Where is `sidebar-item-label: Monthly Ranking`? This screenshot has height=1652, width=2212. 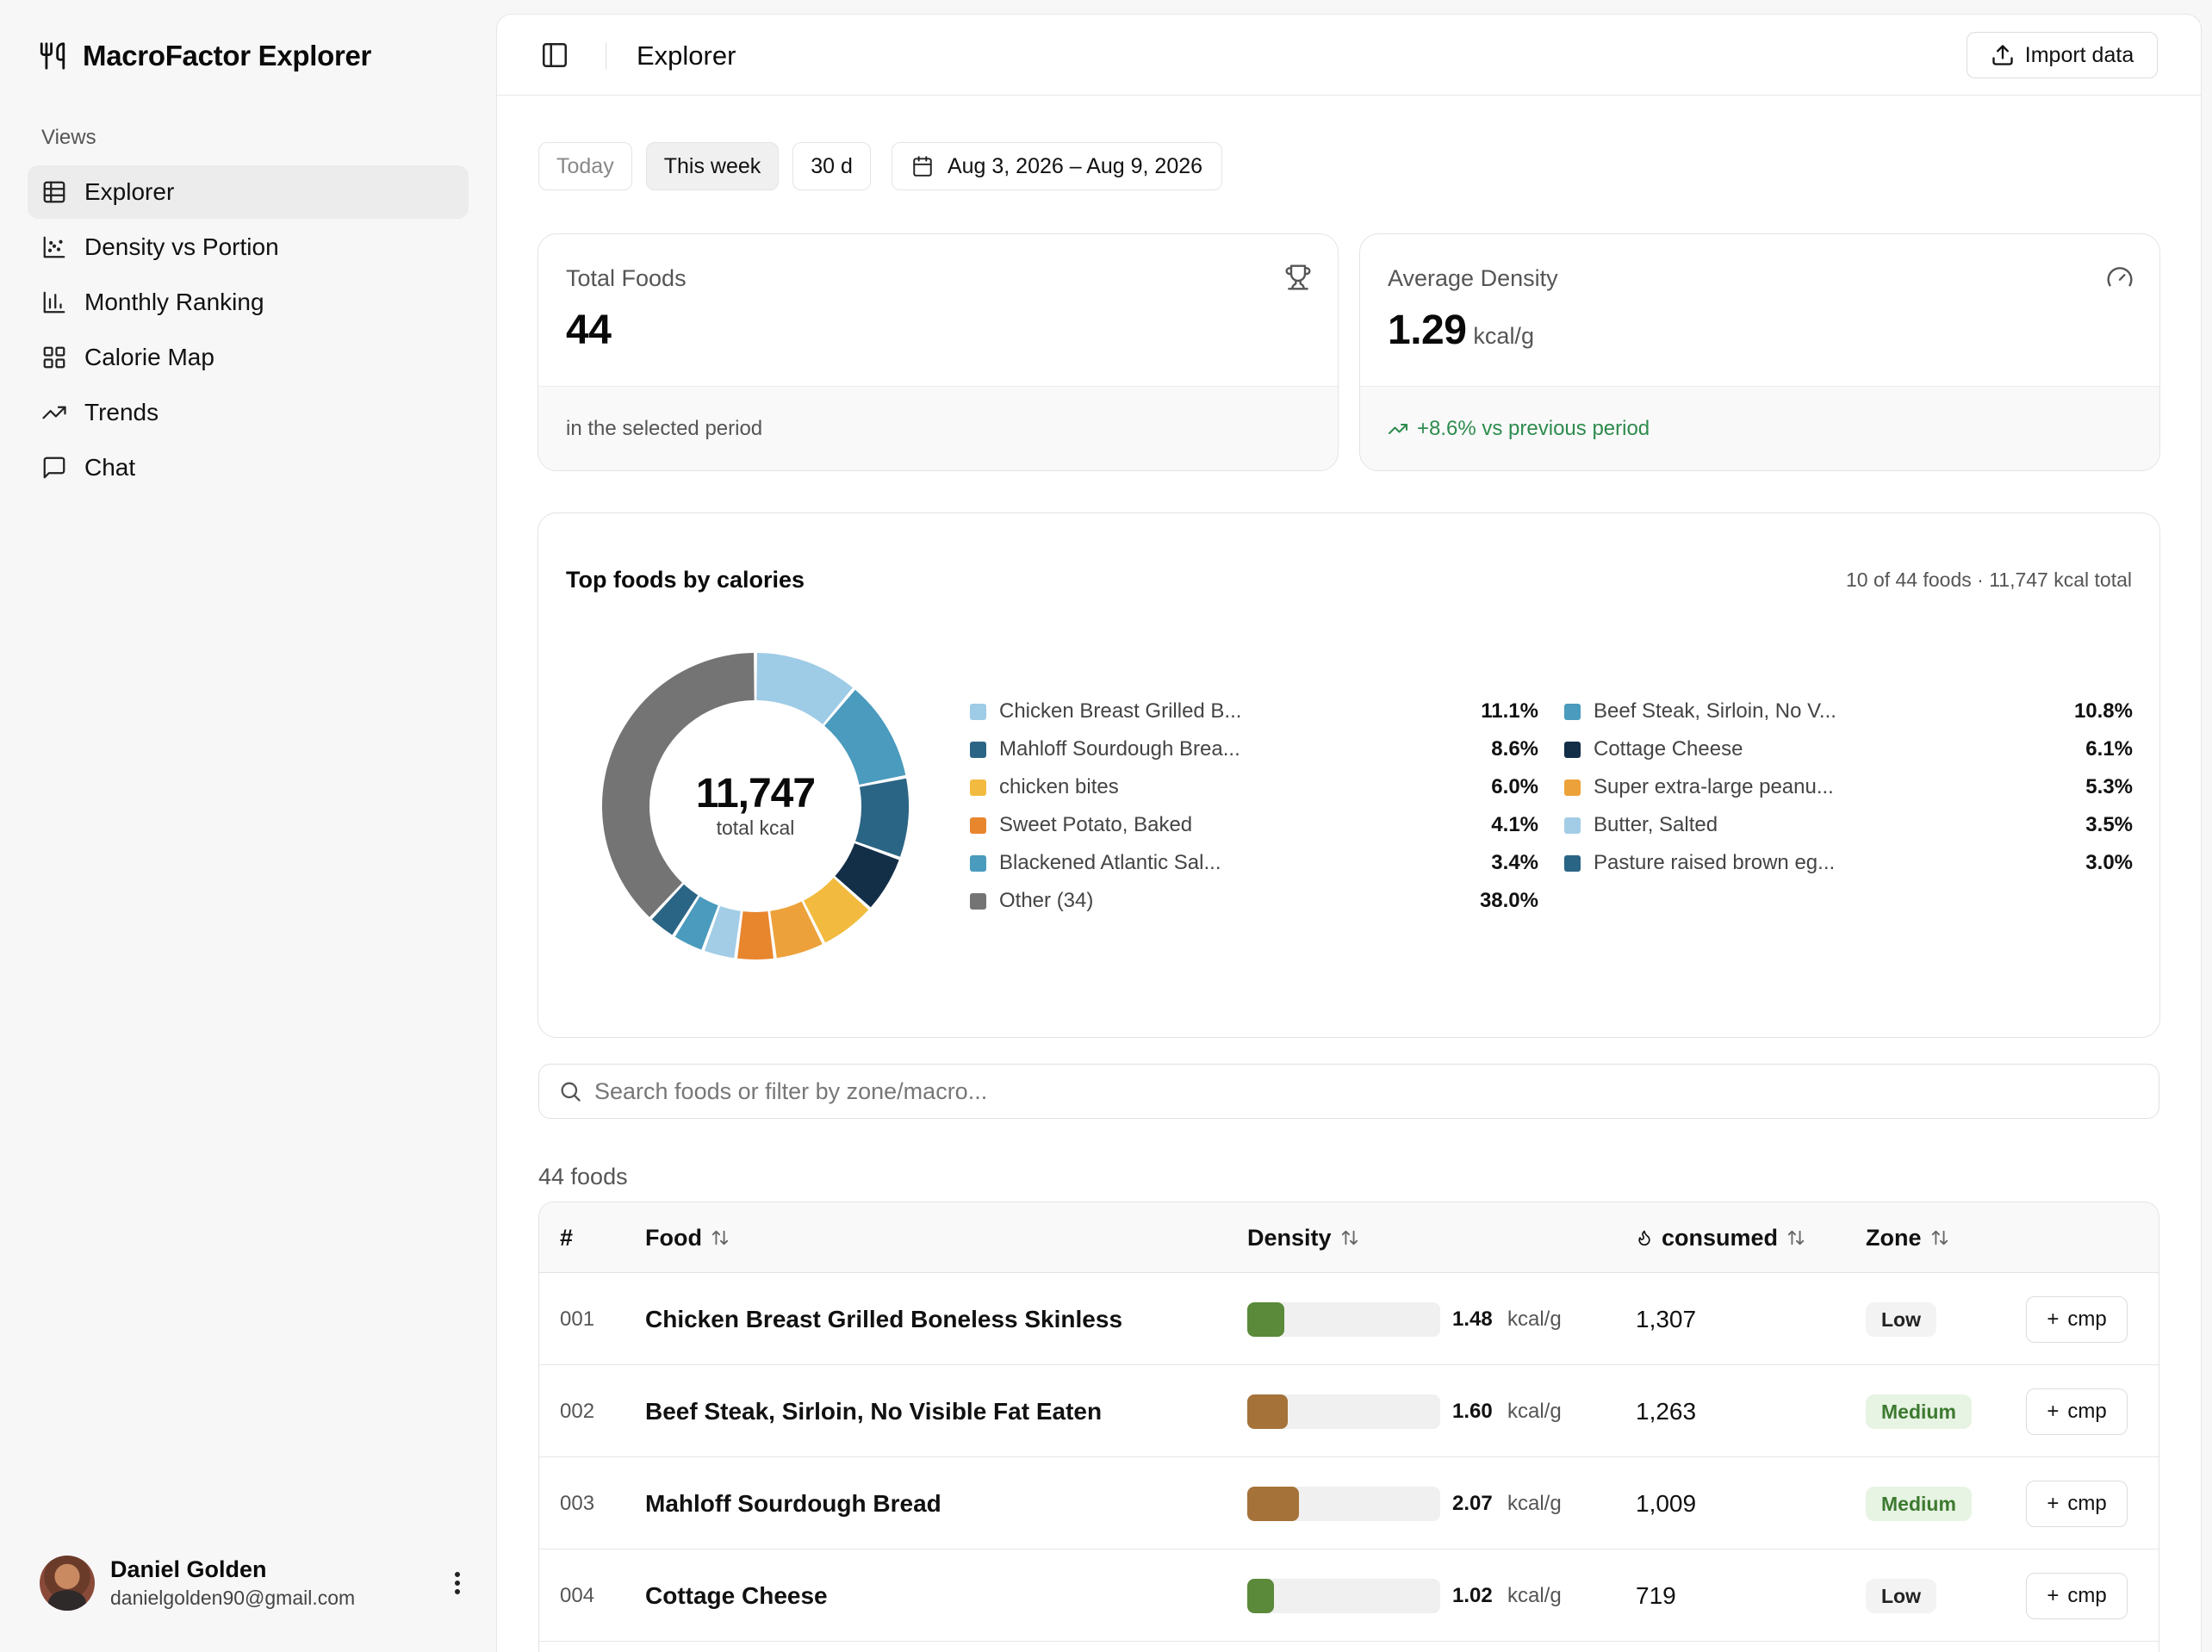
sidebar-item-label: Monthly Ranking is located at coordinates (174, 302).